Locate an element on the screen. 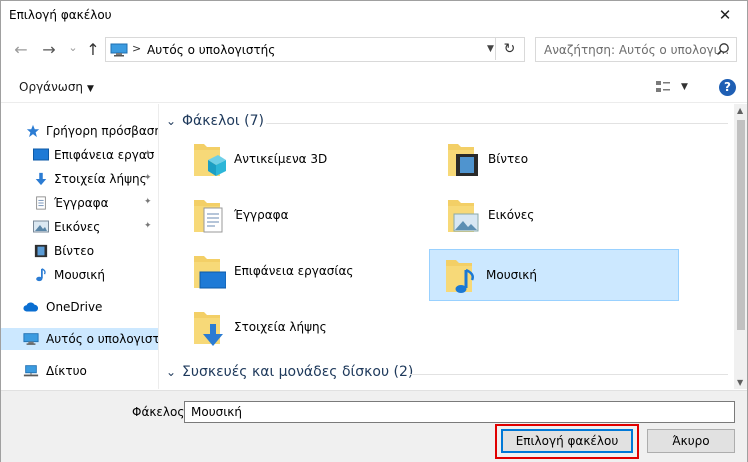 The height and width of the screenshot is (462, 748). window-title: Επιλογή φακέλου is located at coordinates (60, 15).